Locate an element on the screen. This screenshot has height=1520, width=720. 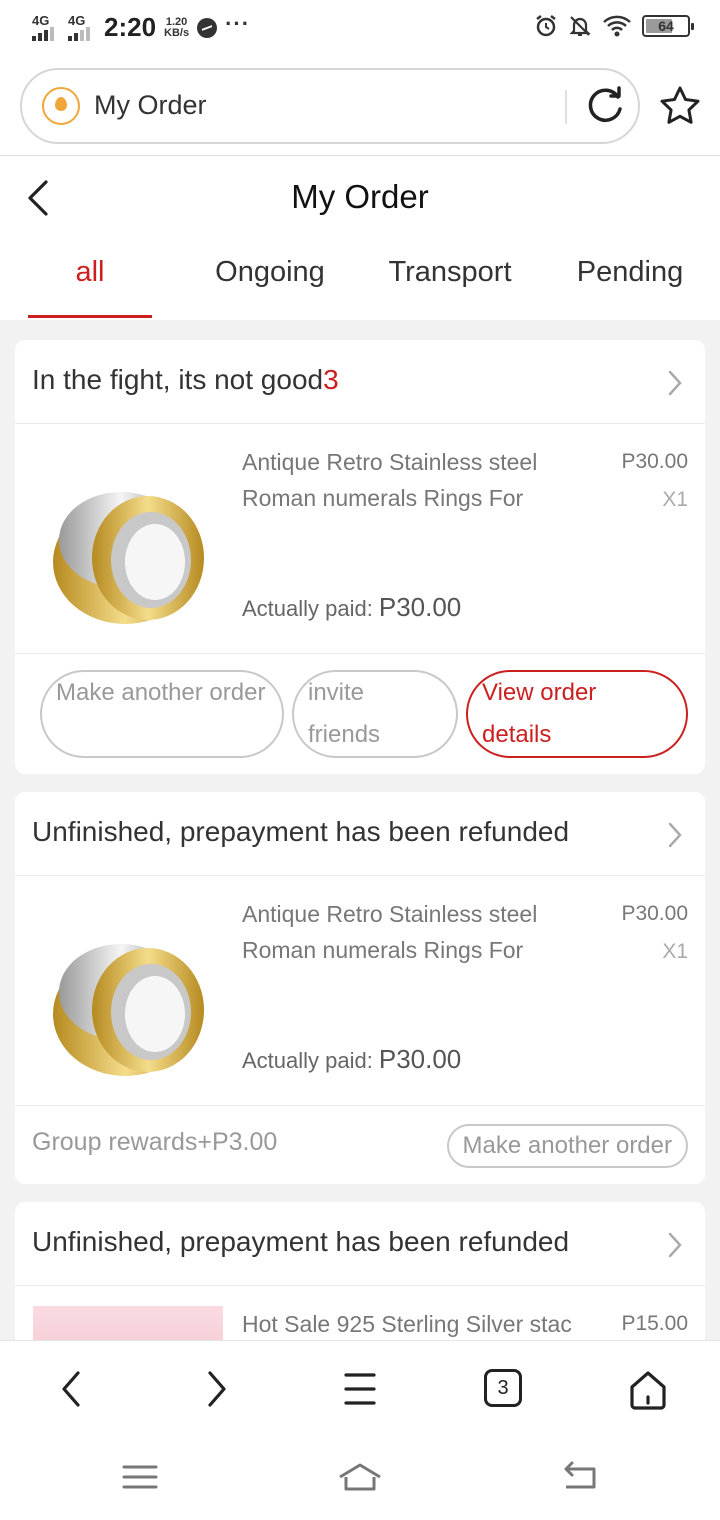
tab-label: Transport is located at coordinates (450, 272).